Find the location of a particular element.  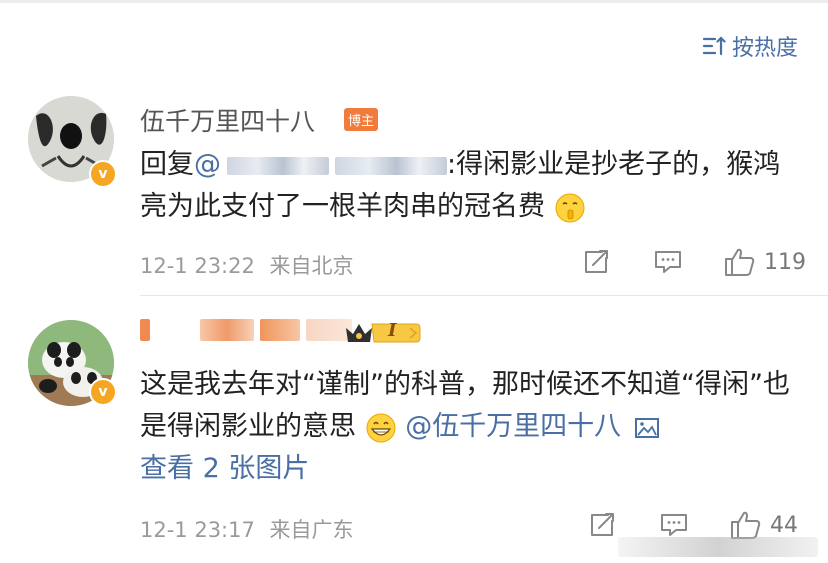

top-divider is located at coordinates (414, 1).